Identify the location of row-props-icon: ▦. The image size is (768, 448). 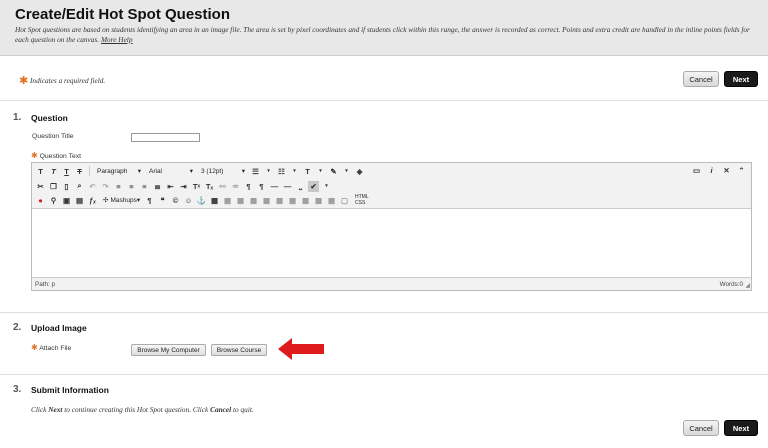
(240, 200).